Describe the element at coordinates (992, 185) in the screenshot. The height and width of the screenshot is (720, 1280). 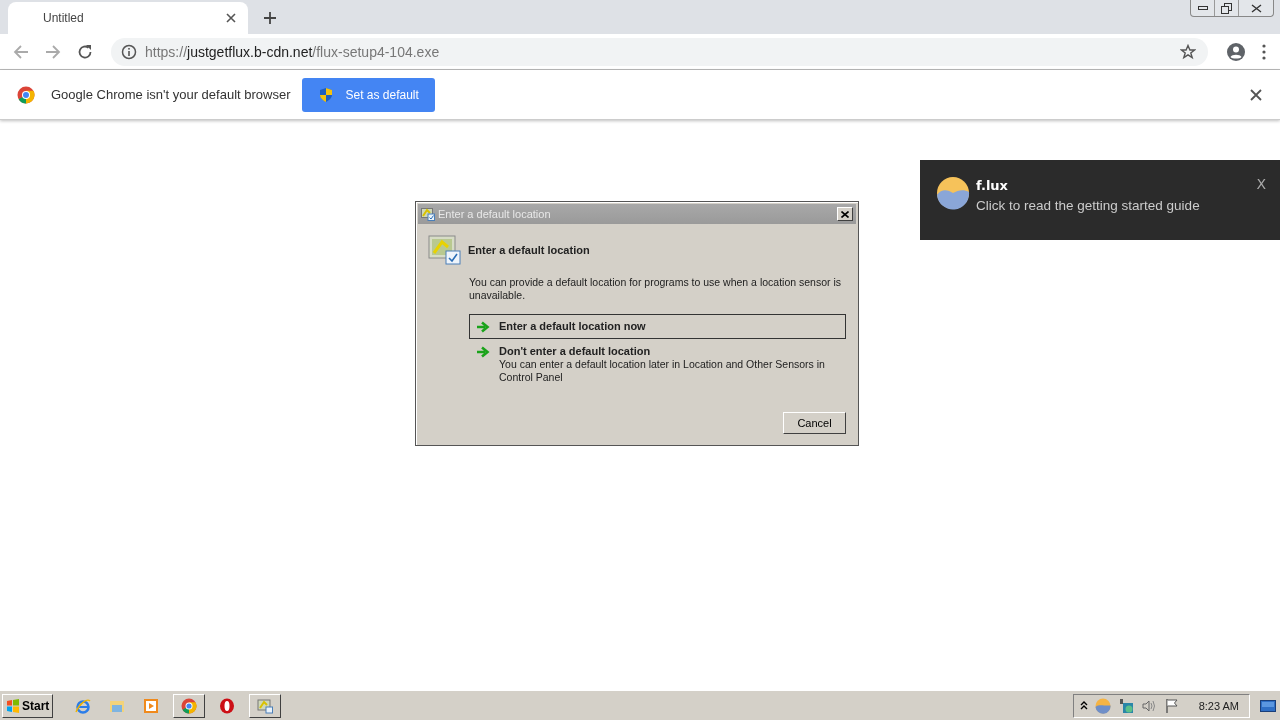
I see `notification-title: f.lux` at that location.